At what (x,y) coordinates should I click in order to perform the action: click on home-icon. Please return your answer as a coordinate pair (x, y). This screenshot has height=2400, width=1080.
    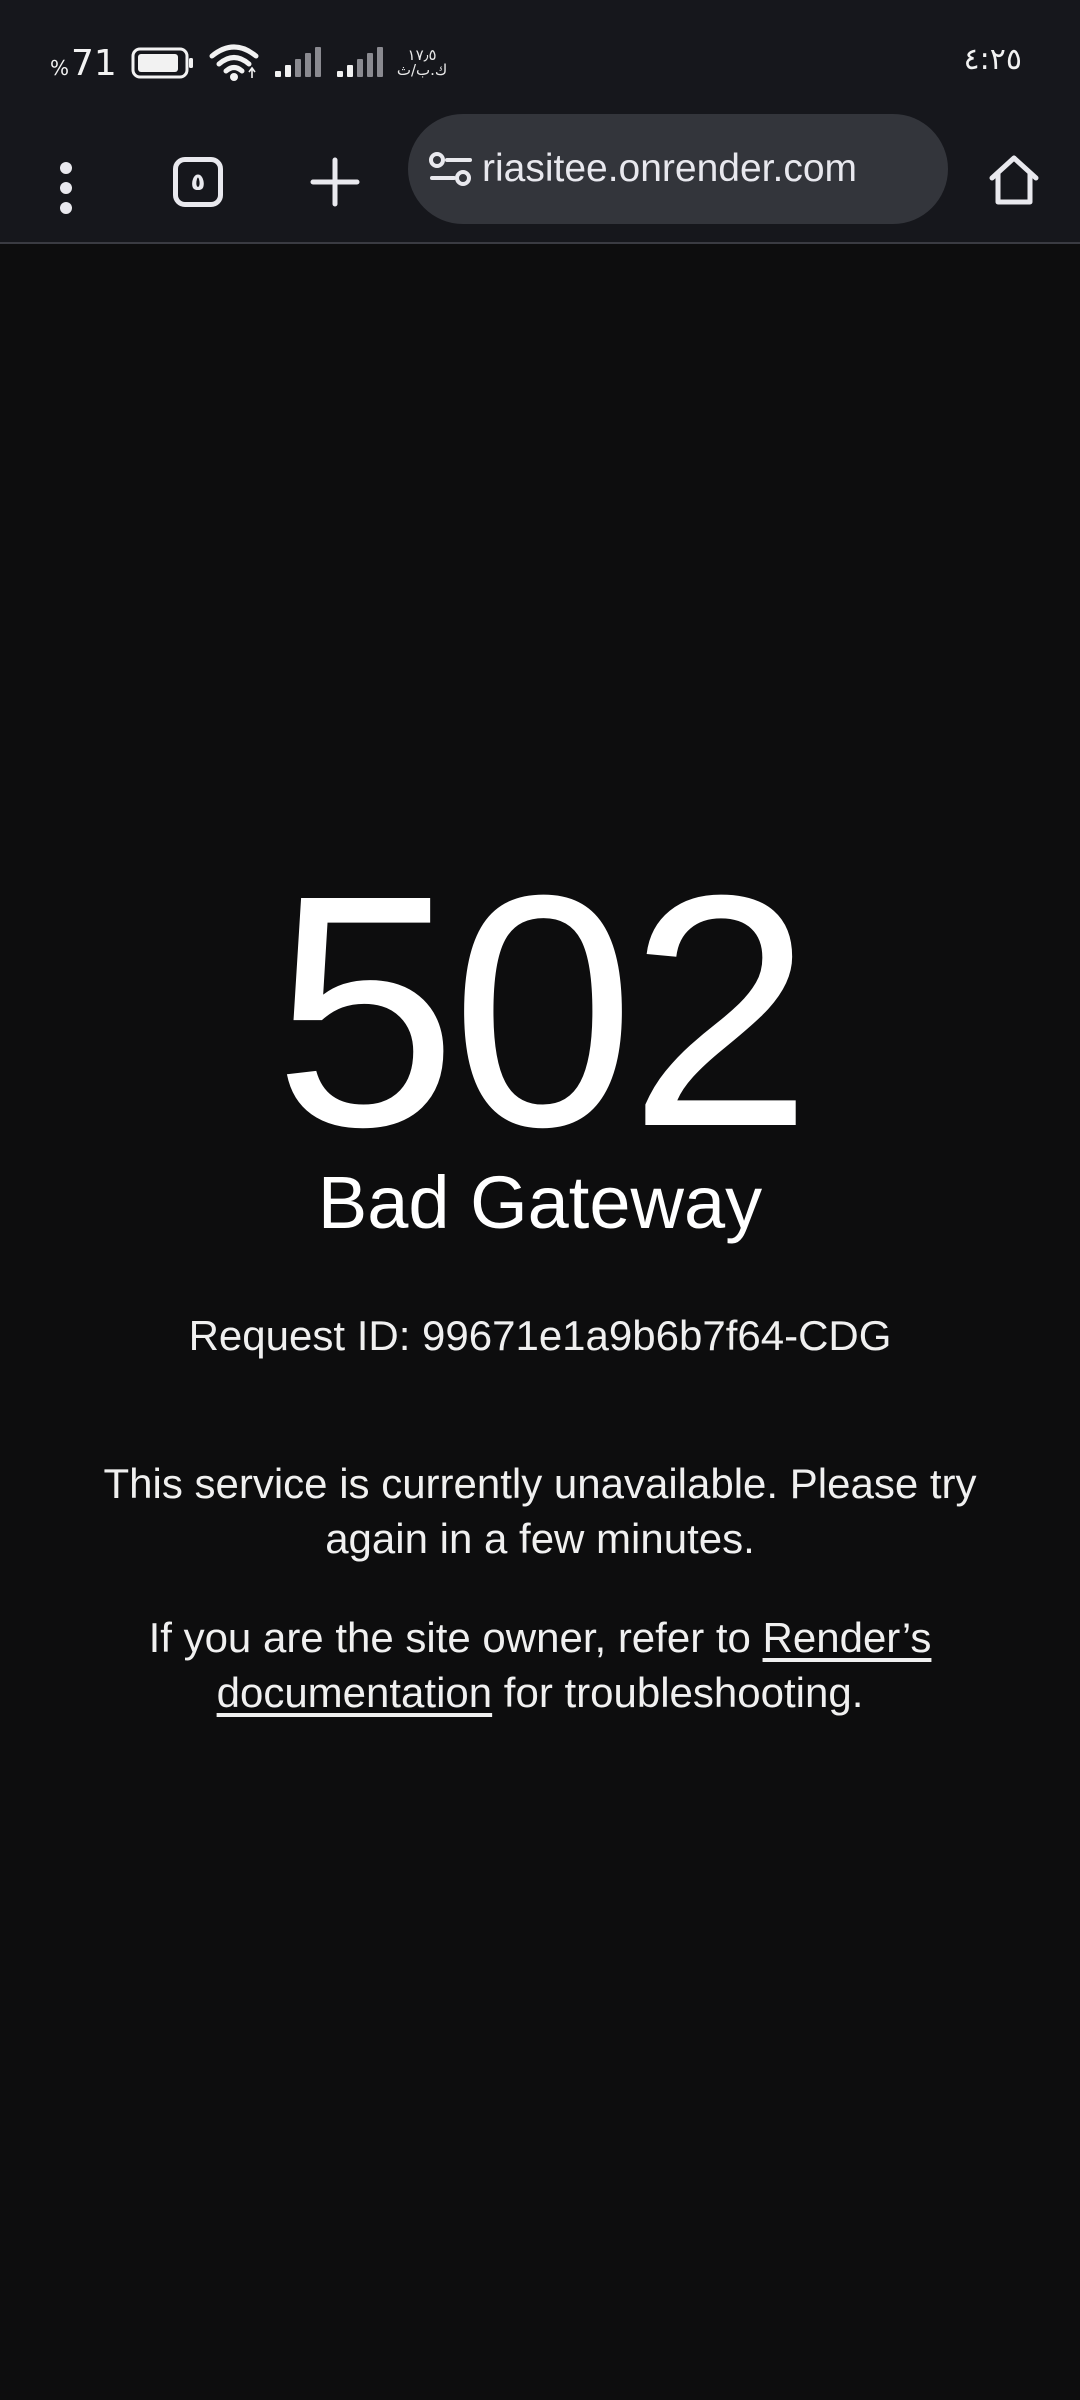
    Looking at the image, I should click on (1014, 180).